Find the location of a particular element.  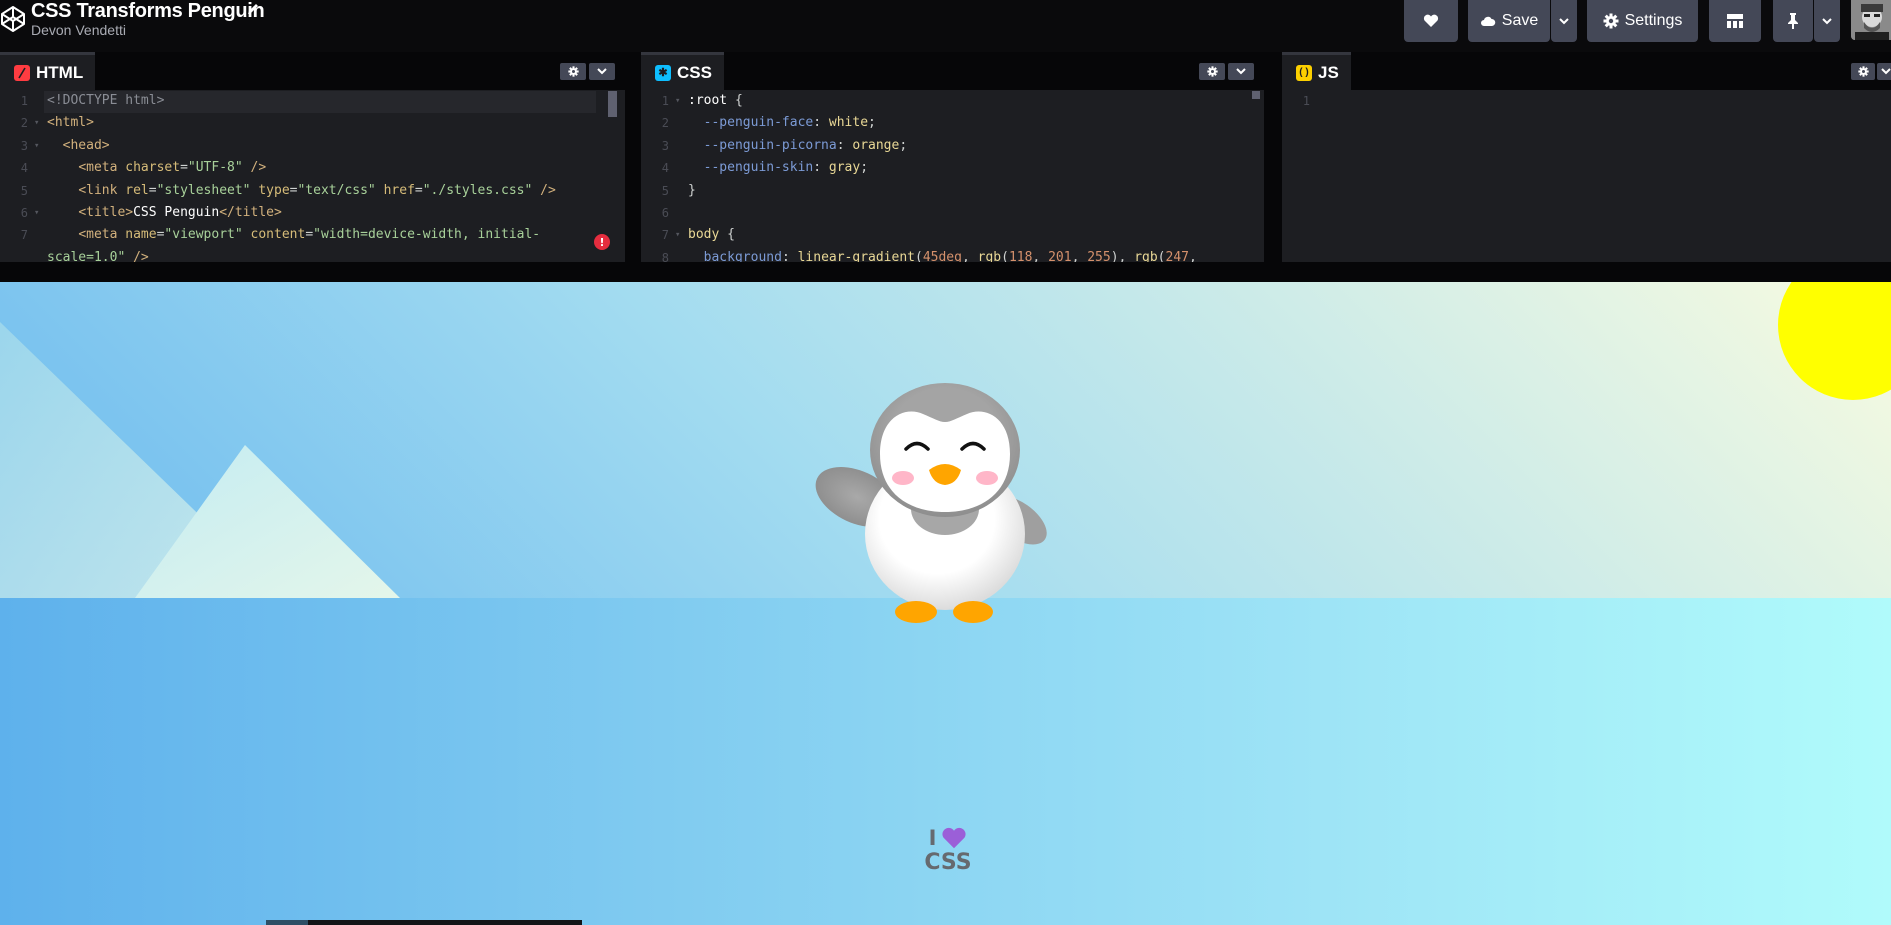

html-settings-button is located at coordinates (573, 71).